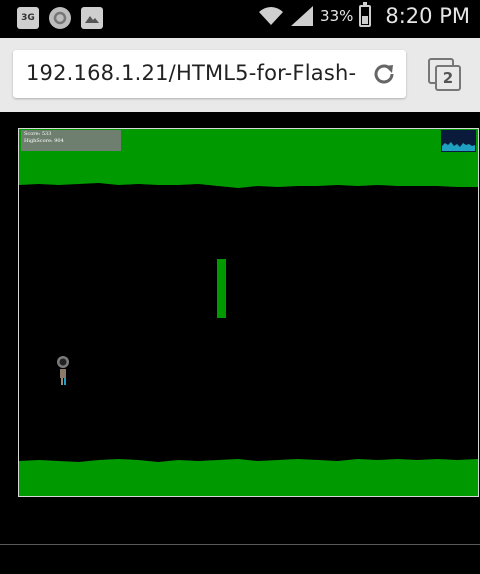  I want to click on obstacle-bar, so click(221, 288).